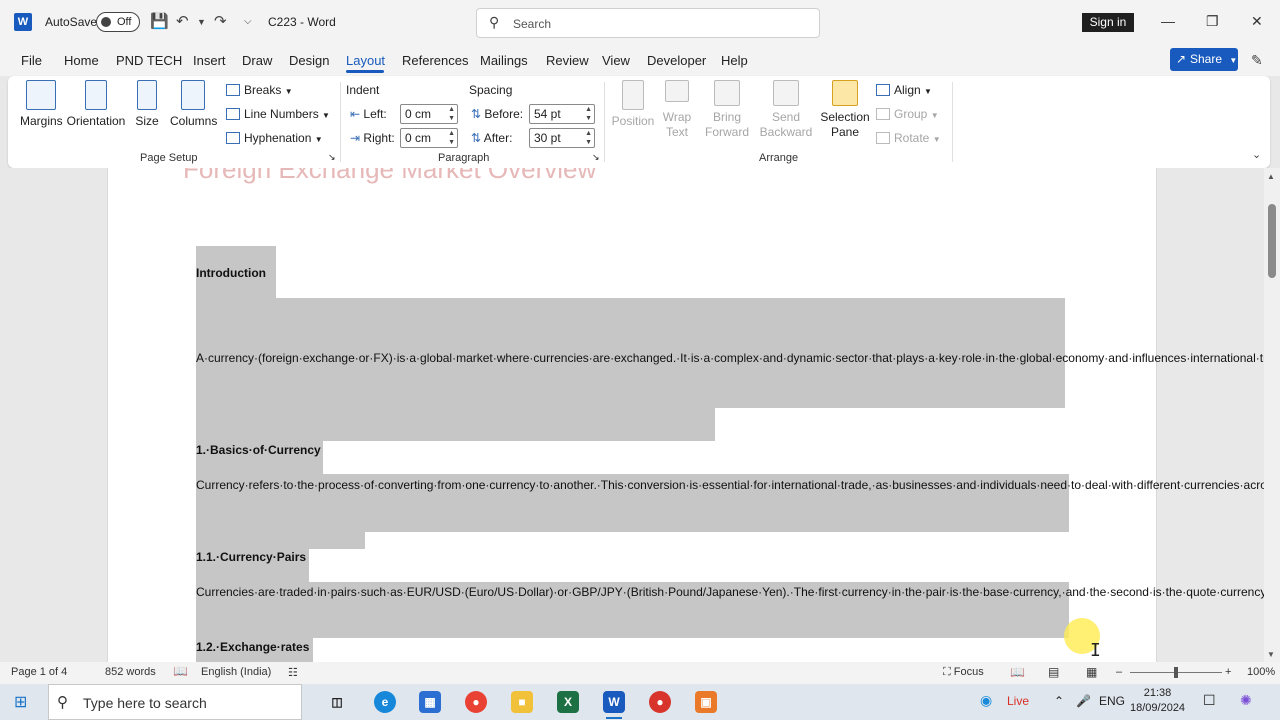  Describe the element at coordinates (1272, 241) in the screenshot. I see `scroll-thumb` at that location.